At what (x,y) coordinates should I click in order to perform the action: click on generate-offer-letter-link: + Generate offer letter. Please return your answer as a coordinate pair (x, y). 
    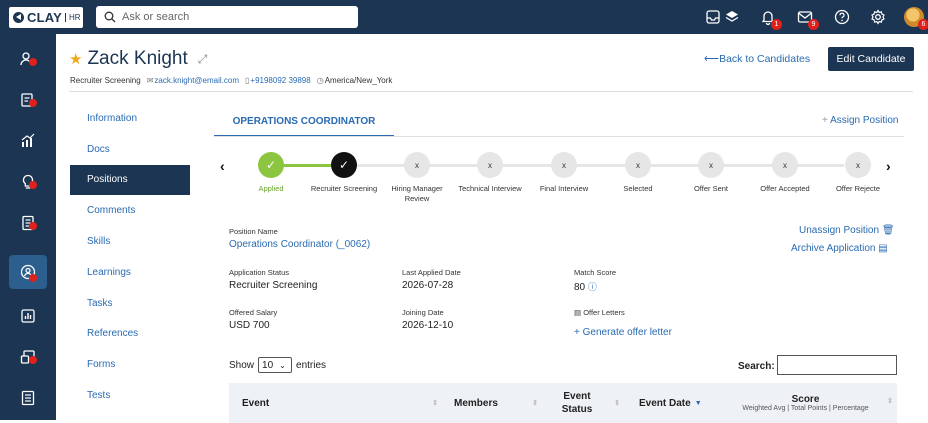
    Looking at the image, I should click on (623, 332).